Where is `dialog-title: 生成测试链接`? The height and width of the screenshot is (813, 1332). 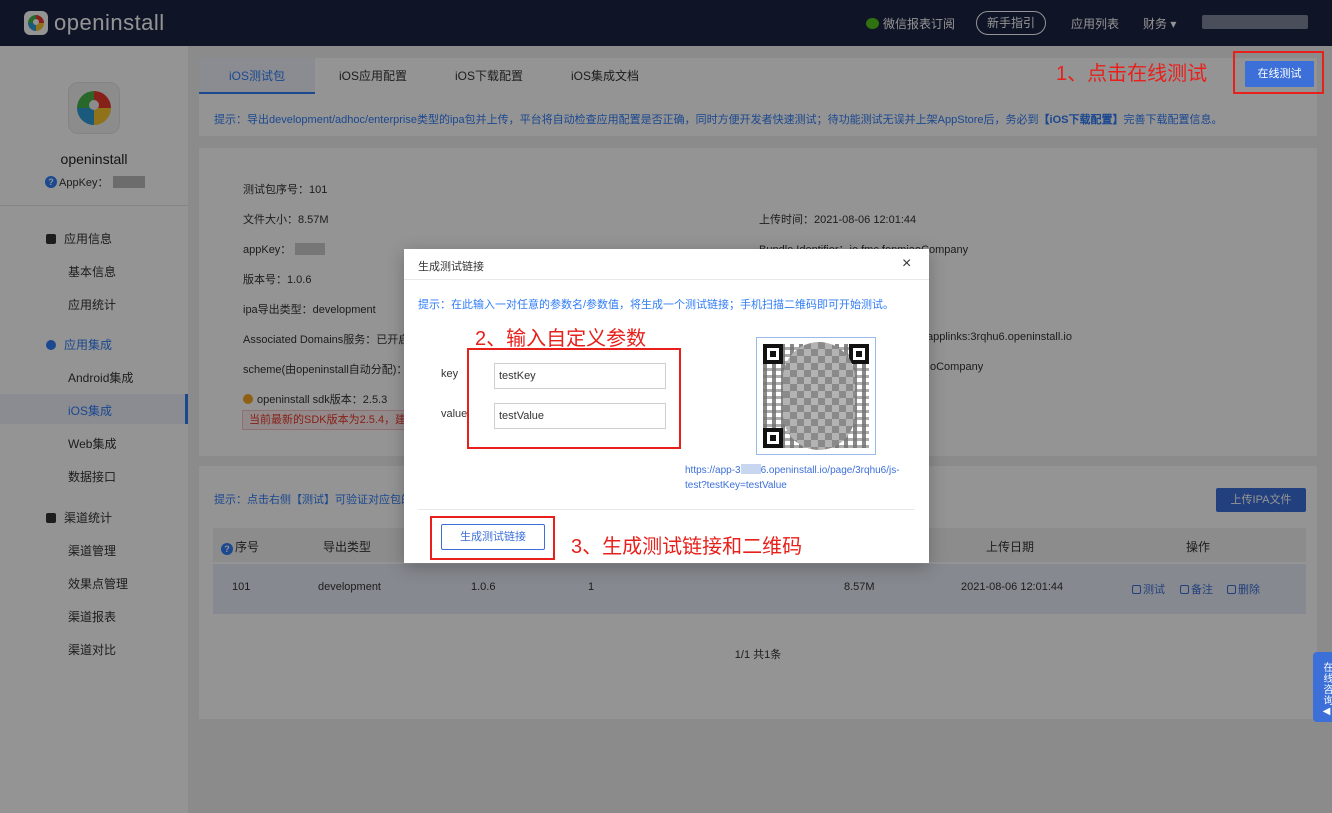 dialog-title: 生成测试链接 is located at coordinates (451, 267).